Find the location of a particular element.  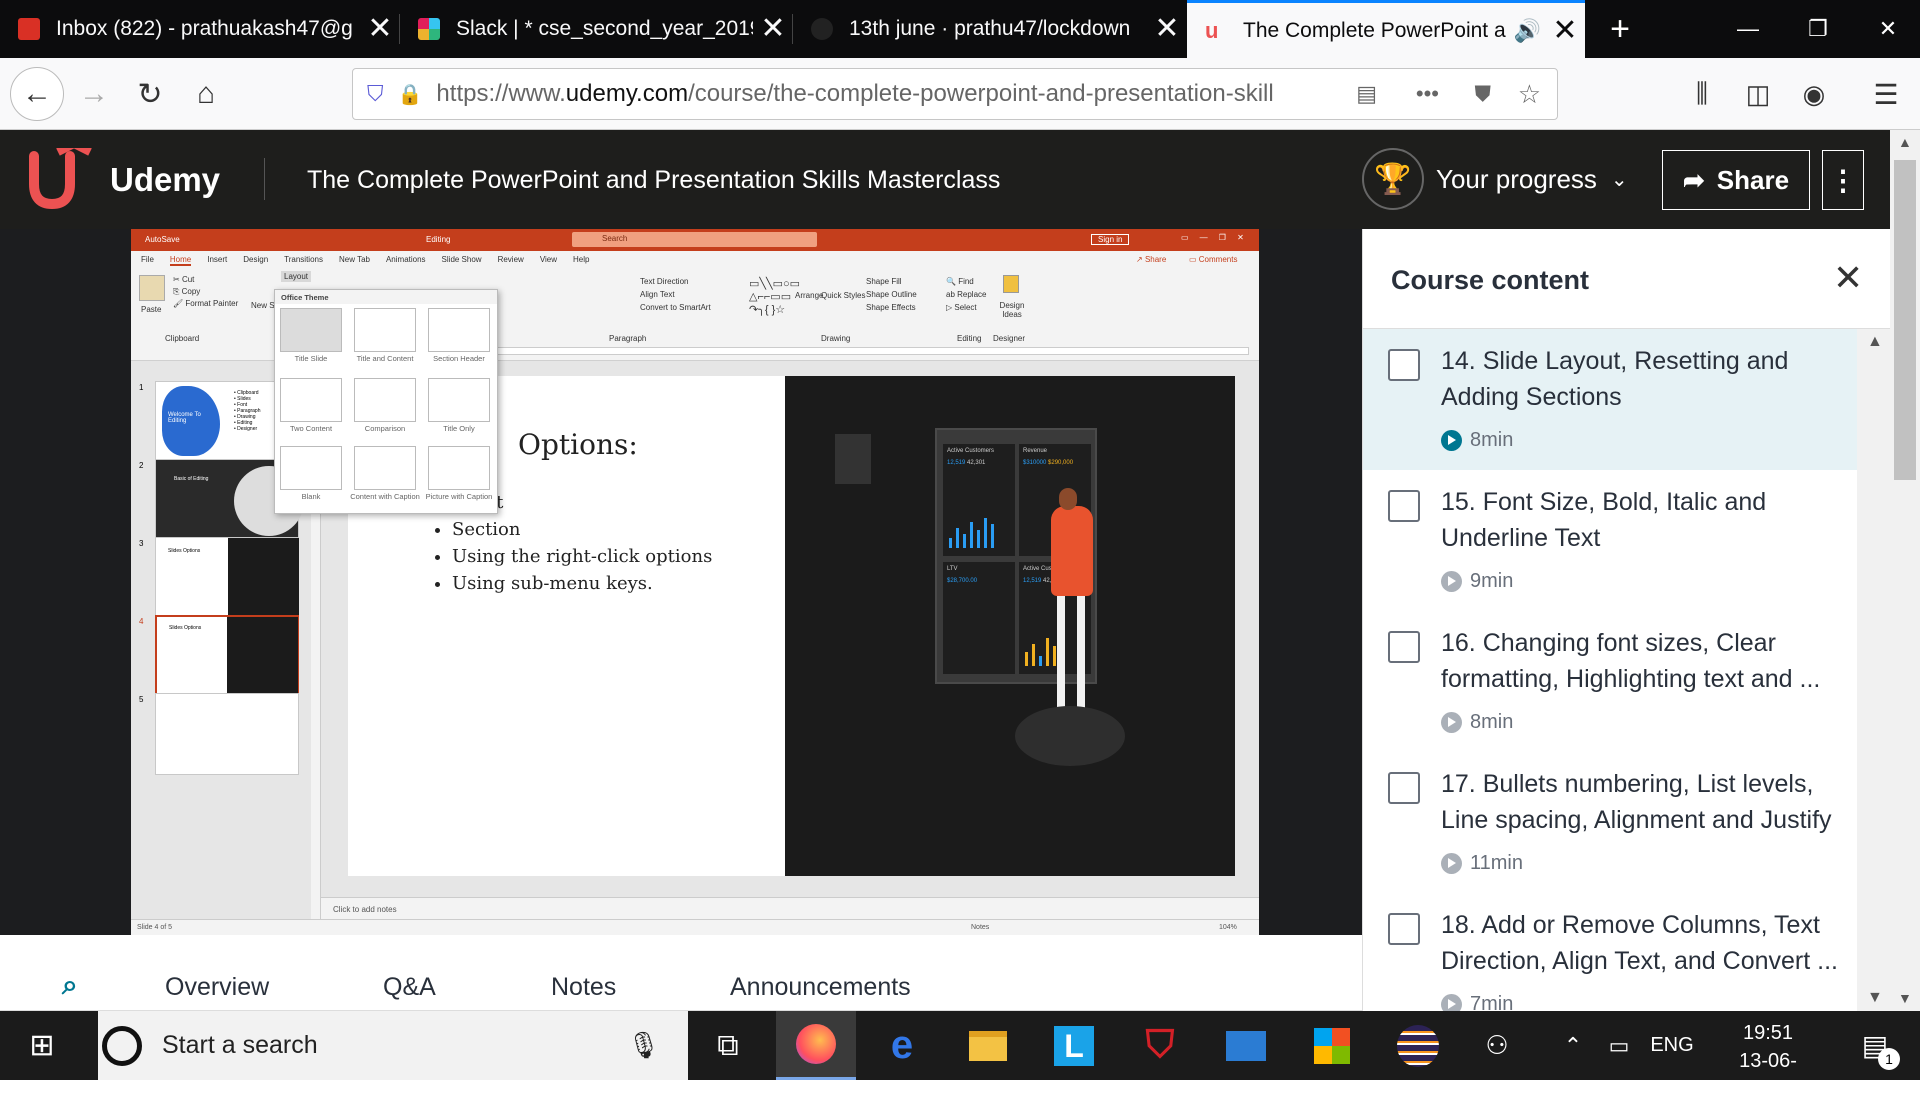

url-domain: udemy.com is located at coordinates (627, 93).